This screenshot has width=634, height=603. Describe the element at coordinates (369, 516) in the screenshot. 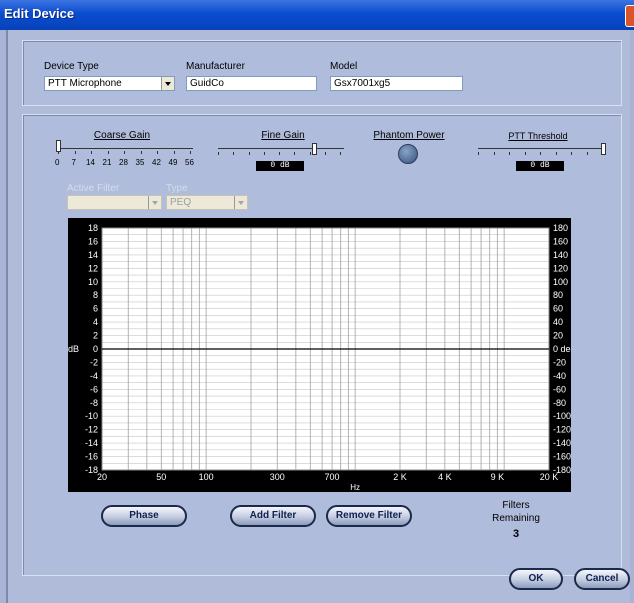

I see `remove-filter-button: Remove Filter` at that location.